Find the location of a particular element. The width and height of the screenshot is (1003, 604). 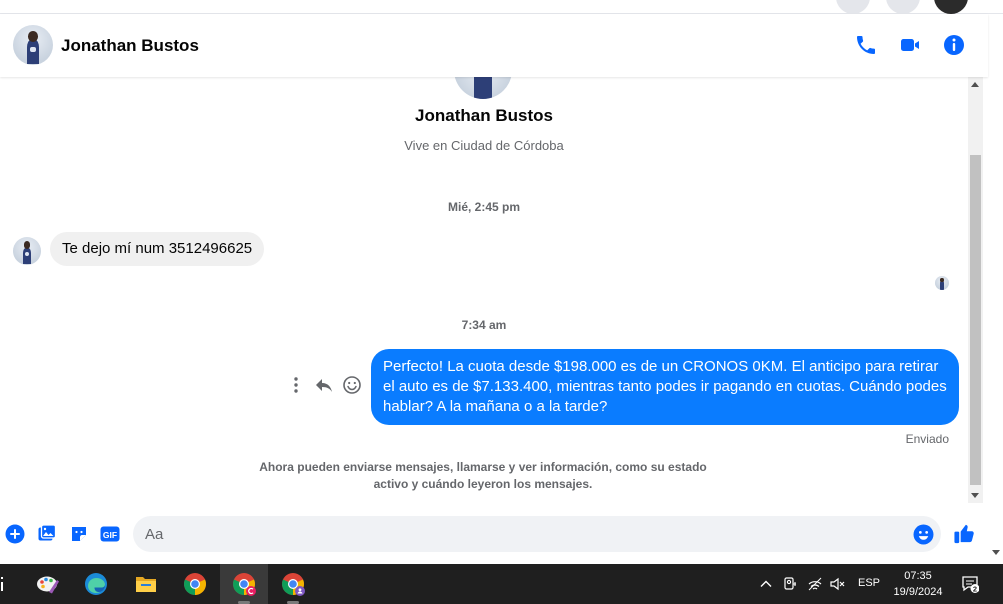

like-icon is located at coordinates (964, 533).